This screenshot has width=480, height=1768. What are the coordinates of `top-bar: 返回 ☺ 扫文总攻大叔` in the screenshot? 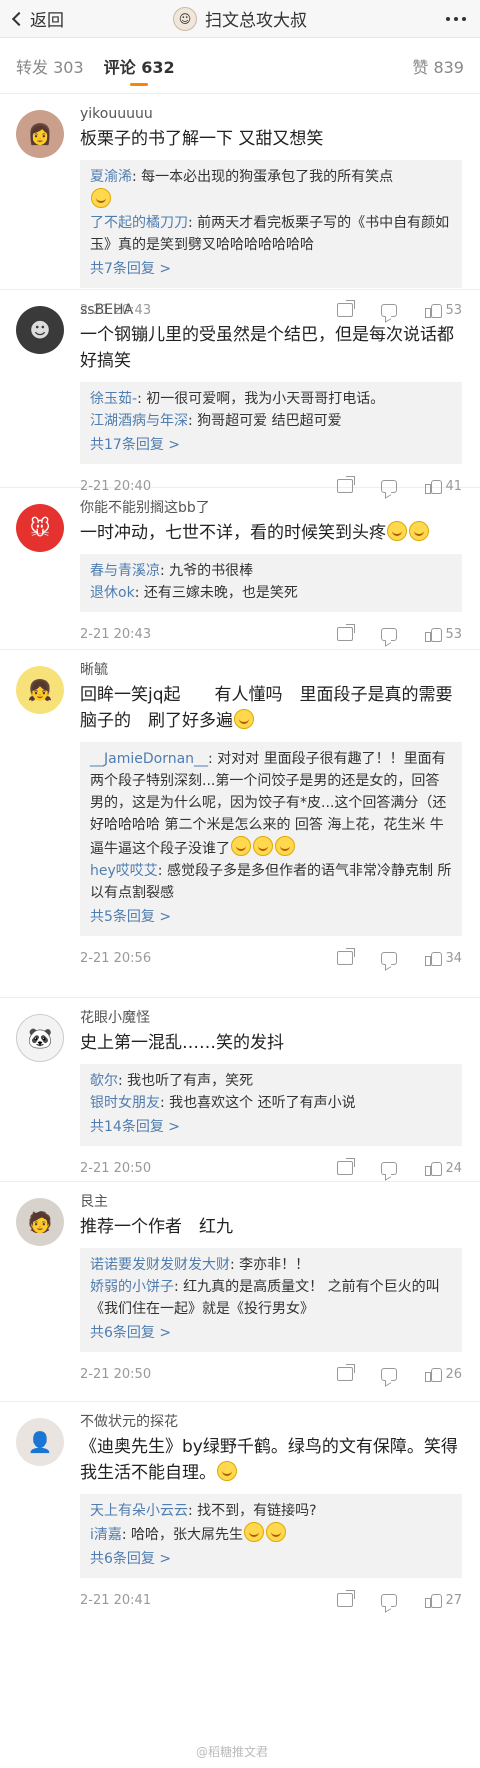 It's located at (240, 19).